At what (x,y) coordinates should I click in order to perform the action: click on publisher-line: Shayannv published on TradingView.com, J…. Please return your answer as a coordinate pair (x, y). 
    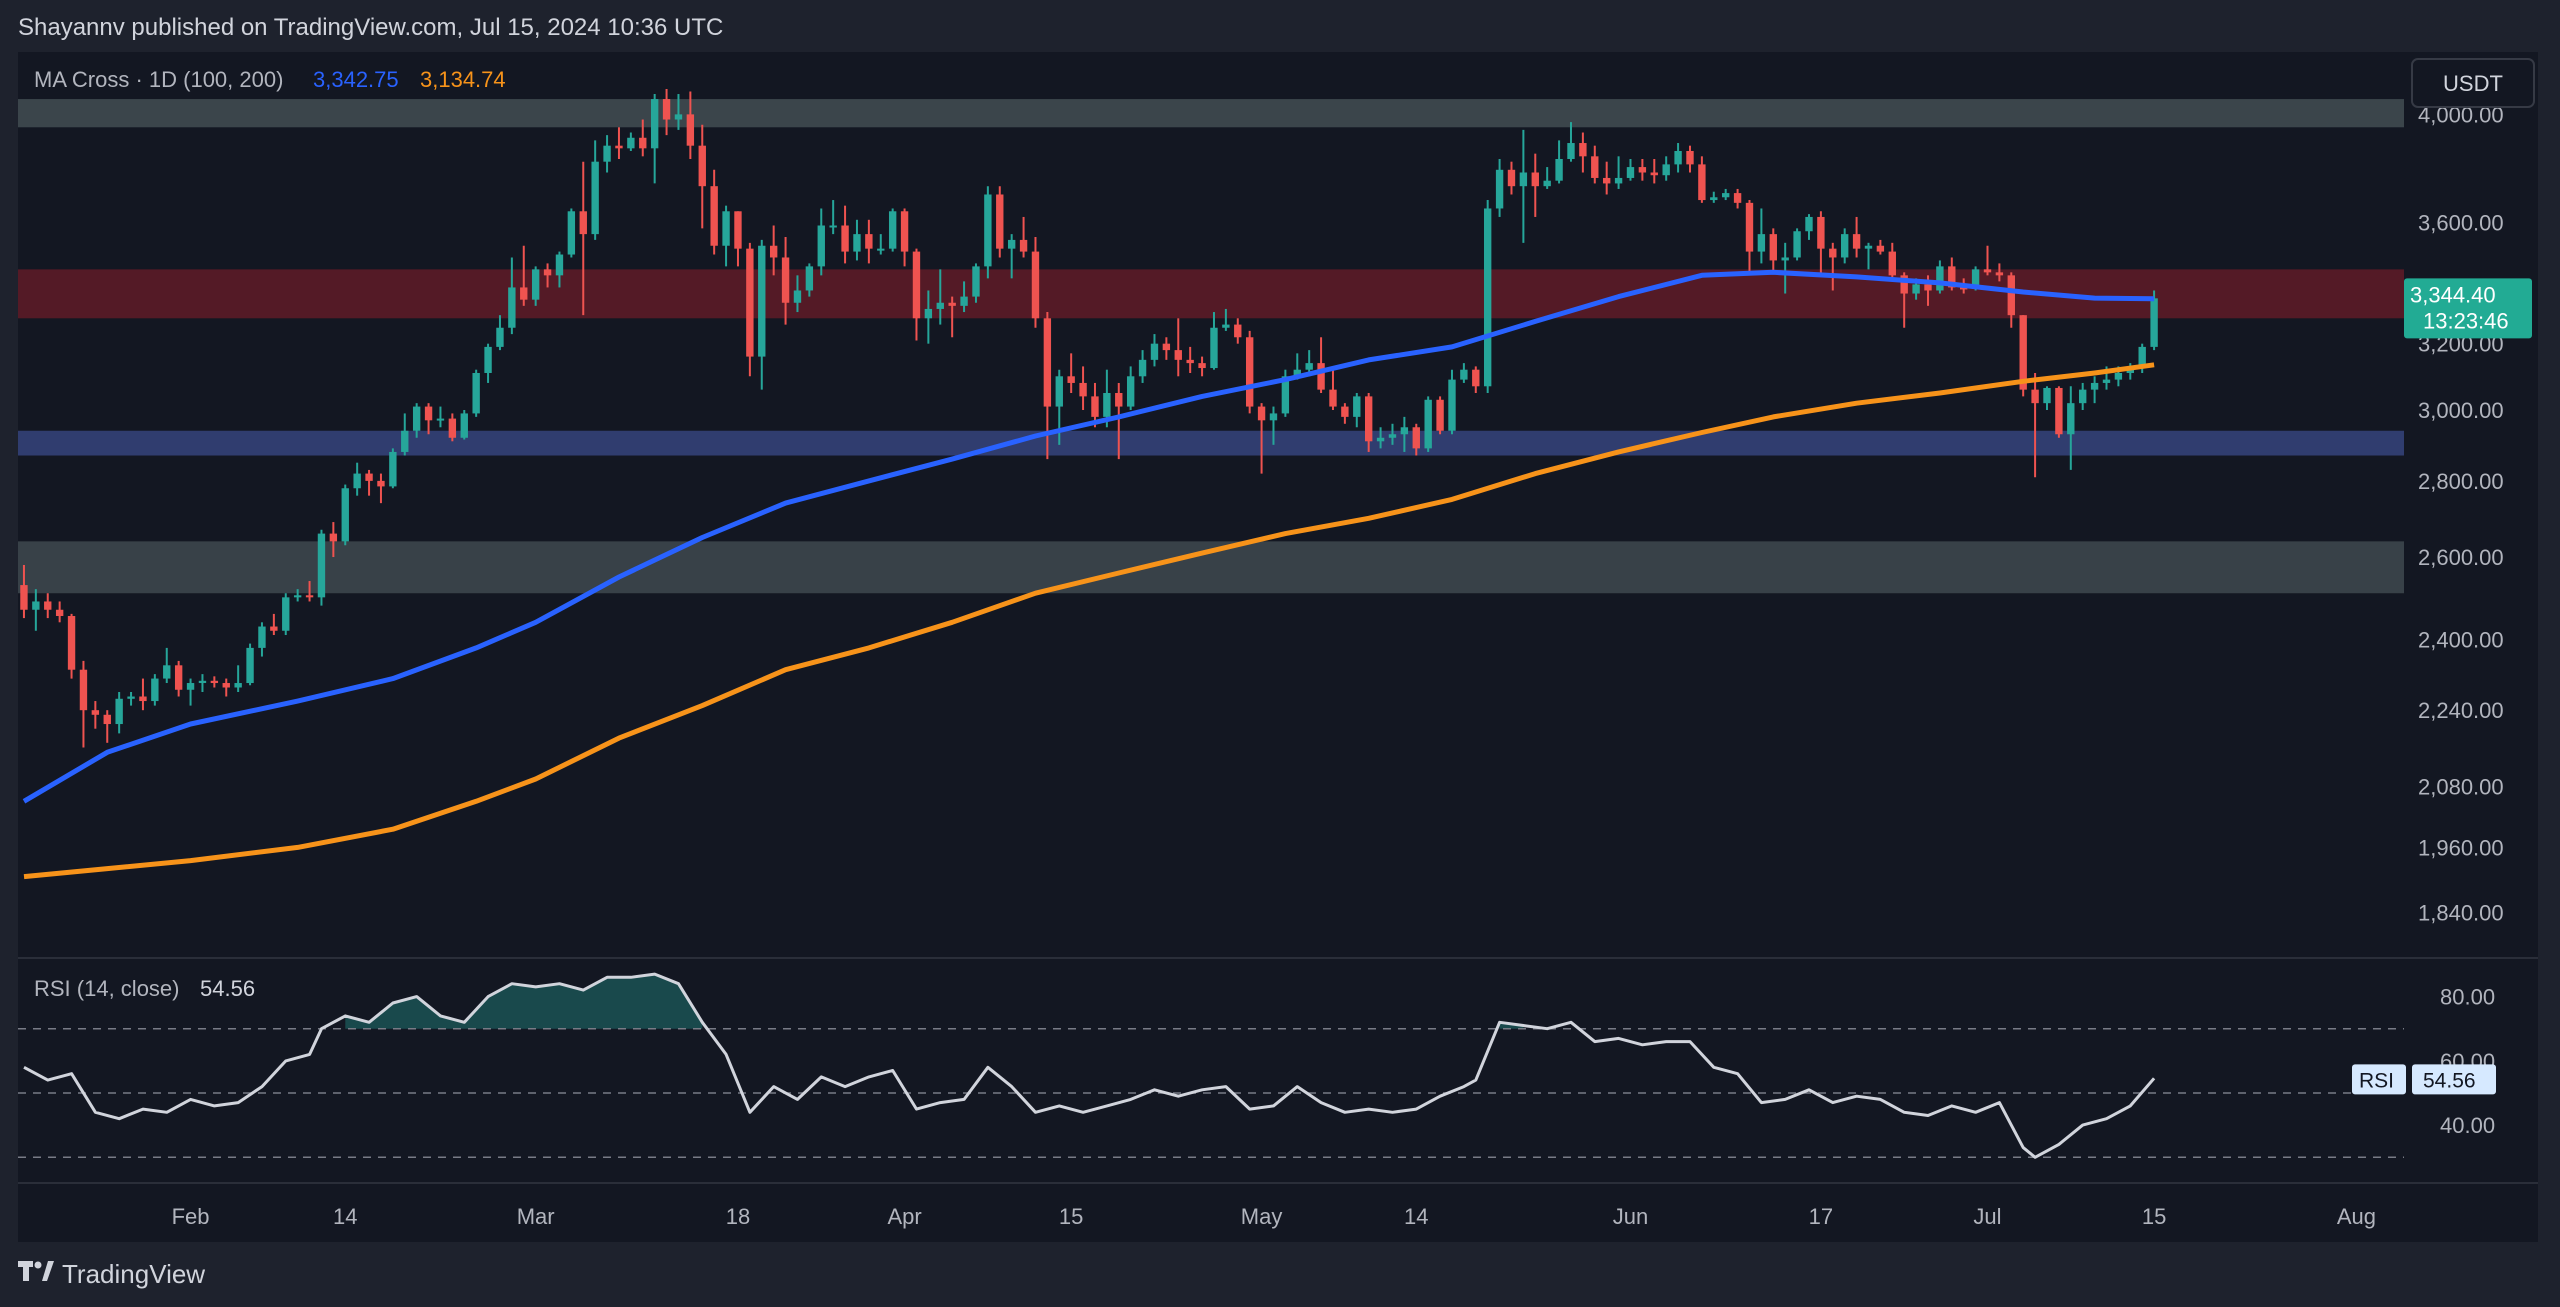
    Looking at the image, I should click on (371, 27).